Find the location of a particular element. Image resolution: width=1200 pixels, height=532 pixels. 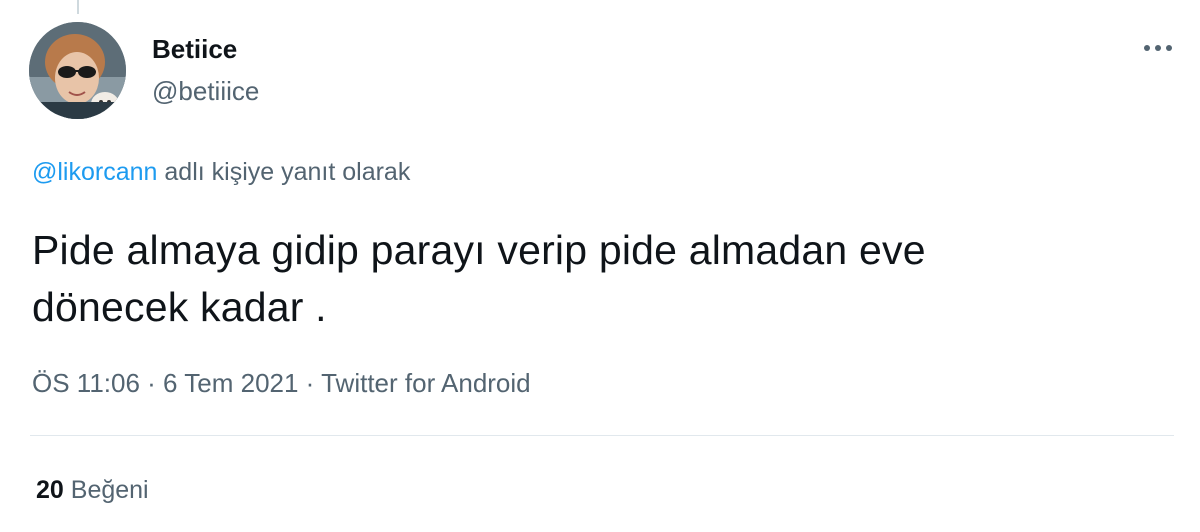

avatar is located at coordinates (77, 70).